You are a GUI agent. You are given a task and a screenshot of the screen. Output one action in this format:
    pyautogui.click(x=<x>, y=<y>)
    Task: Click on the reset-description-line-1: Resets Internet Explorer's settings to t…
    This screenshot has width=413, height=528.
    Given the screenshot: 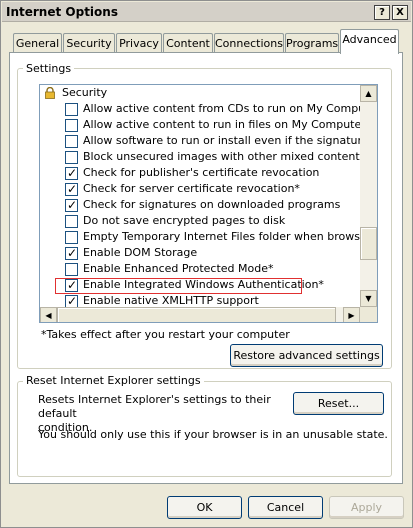 What is the action you would take?
    pyautogui.click(x=154, y=406)
    